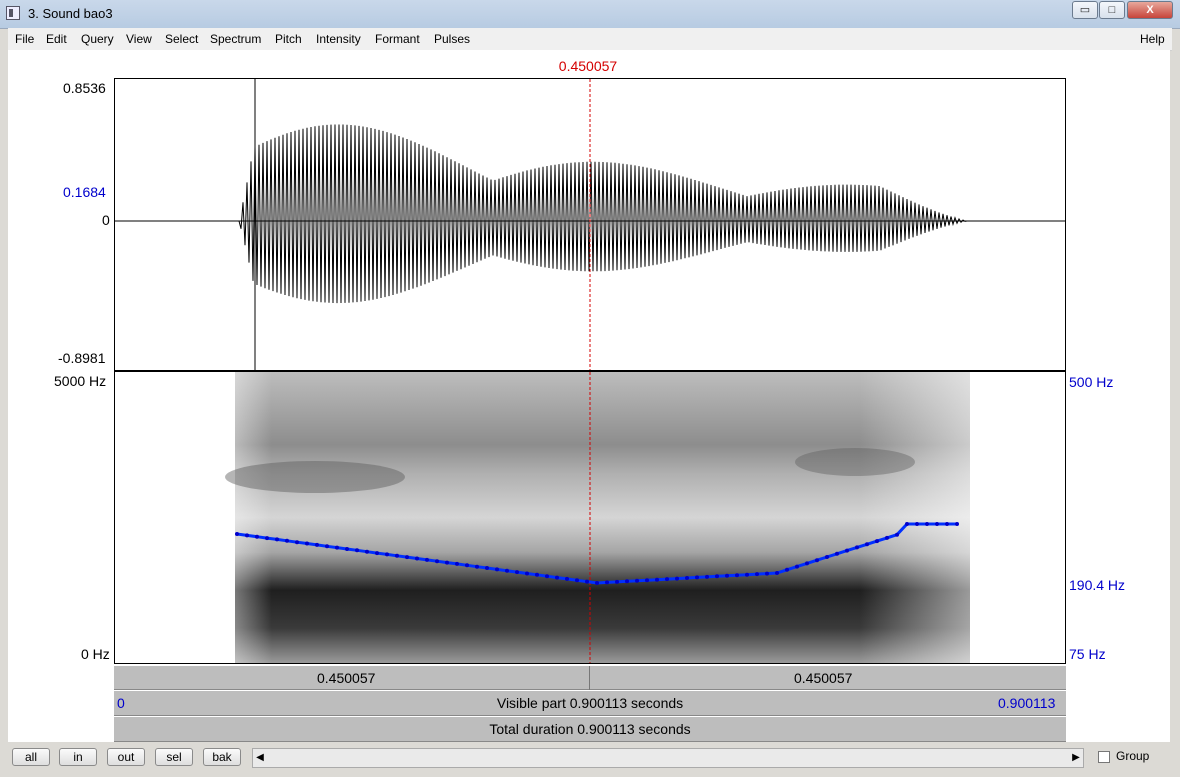  Describe the element at coordinates (452, 39) in the screenshot. I see `menu-pulses: Pulses` at that location.